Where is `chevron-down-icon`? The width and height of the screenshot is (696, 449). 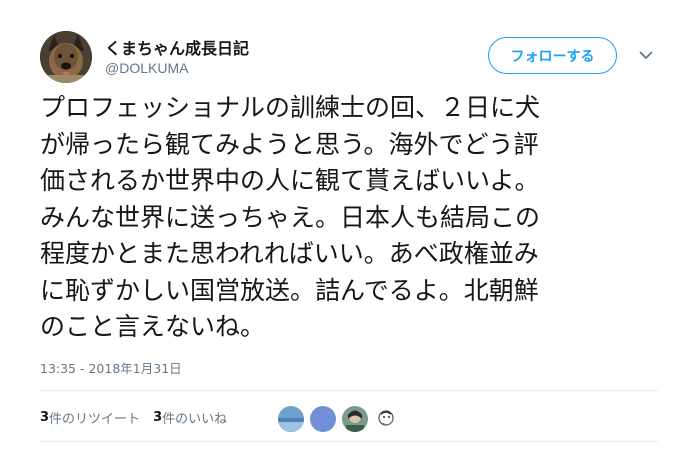 chevron-down-icon is located at coordinates (646, 55).